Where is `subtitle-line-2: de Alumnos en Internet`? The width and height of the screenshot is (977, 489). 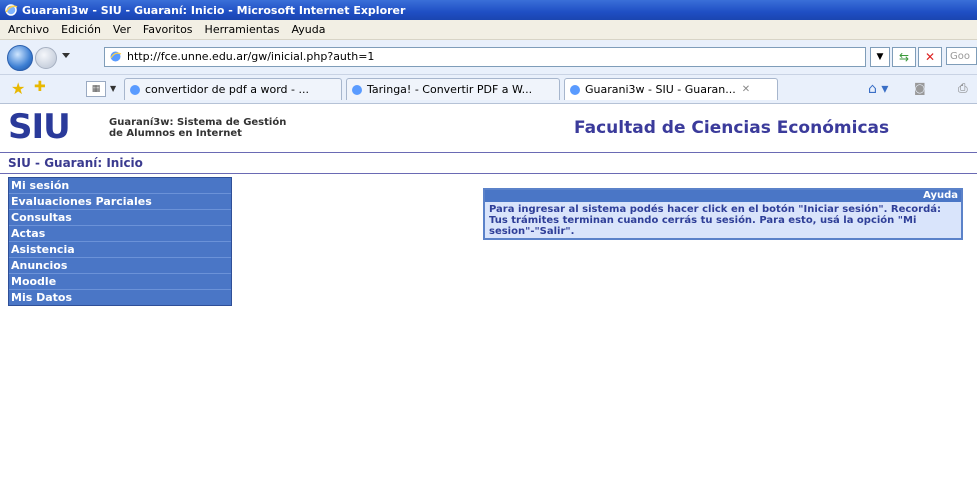
subtitle-line-2: de Alumnos en Internet is located at coordinates (175, 133).